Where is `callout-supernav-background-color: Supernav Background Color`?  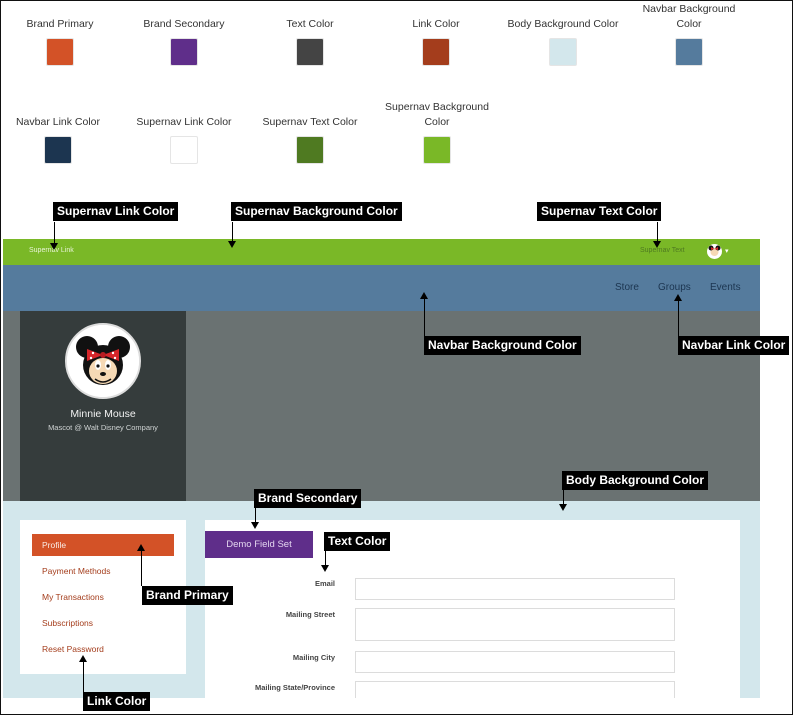 callout-supernav-background-color: Supernav Background Color is located at coordinates (316, 211).